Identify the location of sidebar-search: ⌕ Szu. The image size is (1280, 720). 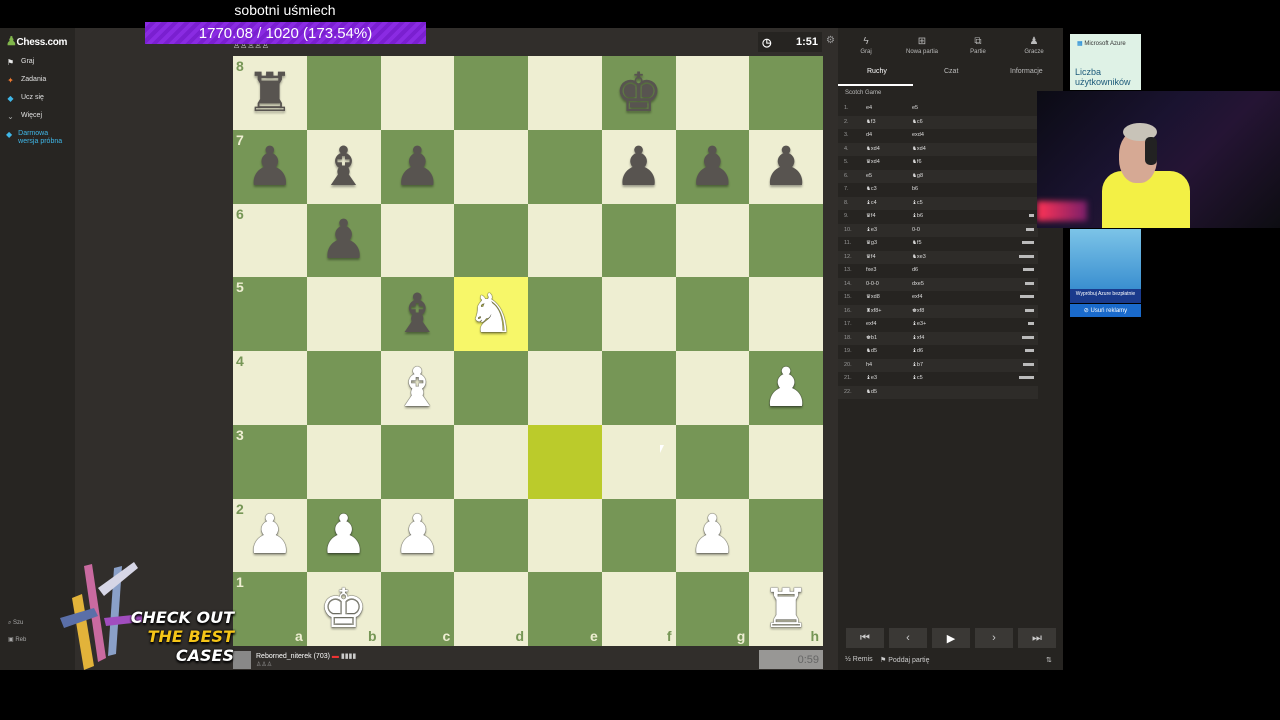
(15, 623).